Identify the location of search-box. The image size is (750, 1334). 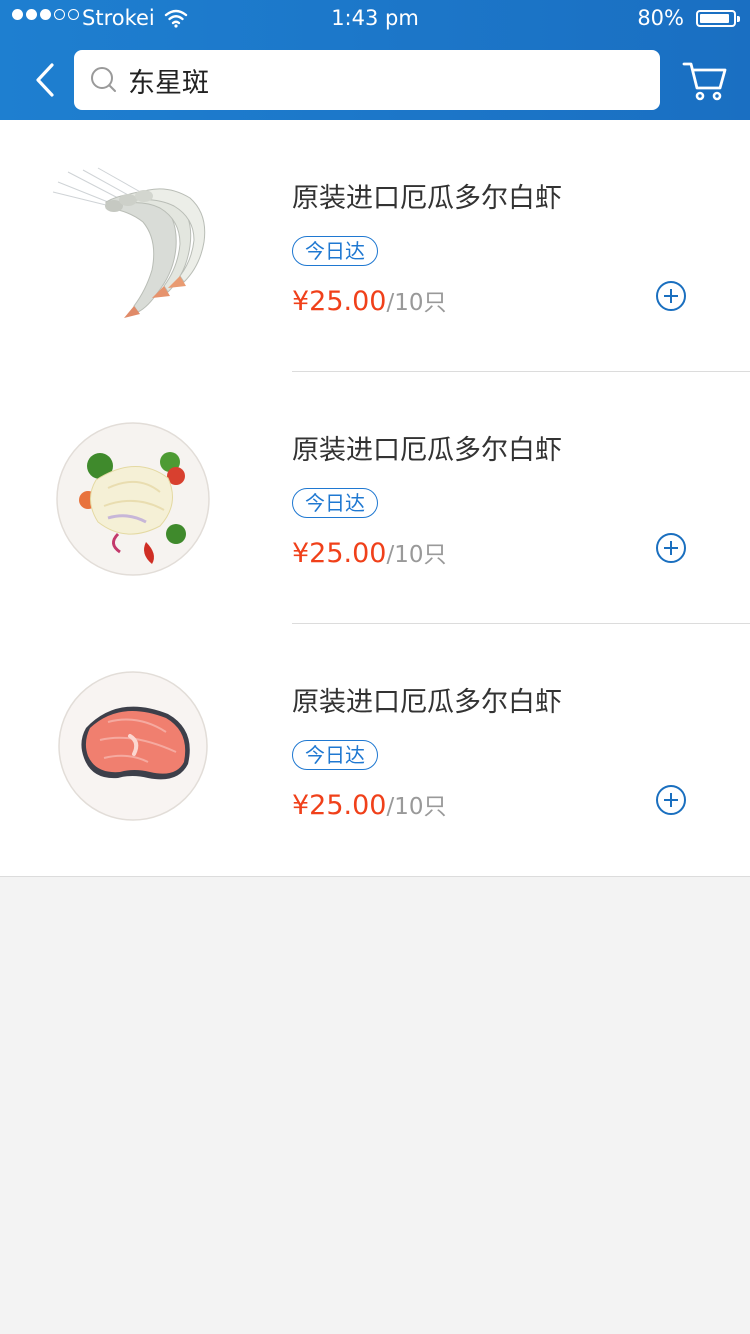
(367, 80).